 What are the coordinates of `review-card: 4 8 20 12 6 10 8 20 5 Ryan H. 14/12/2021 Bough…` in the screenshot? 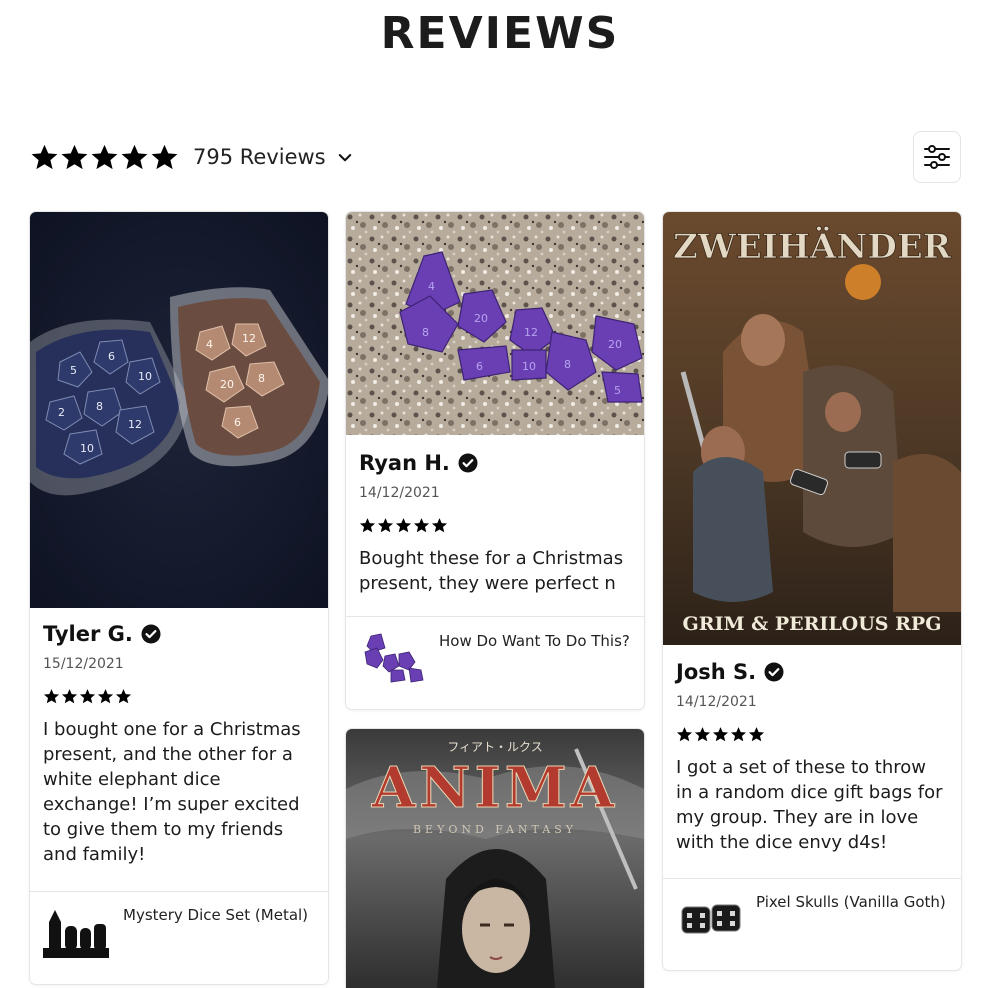 It's located at (495, 460).